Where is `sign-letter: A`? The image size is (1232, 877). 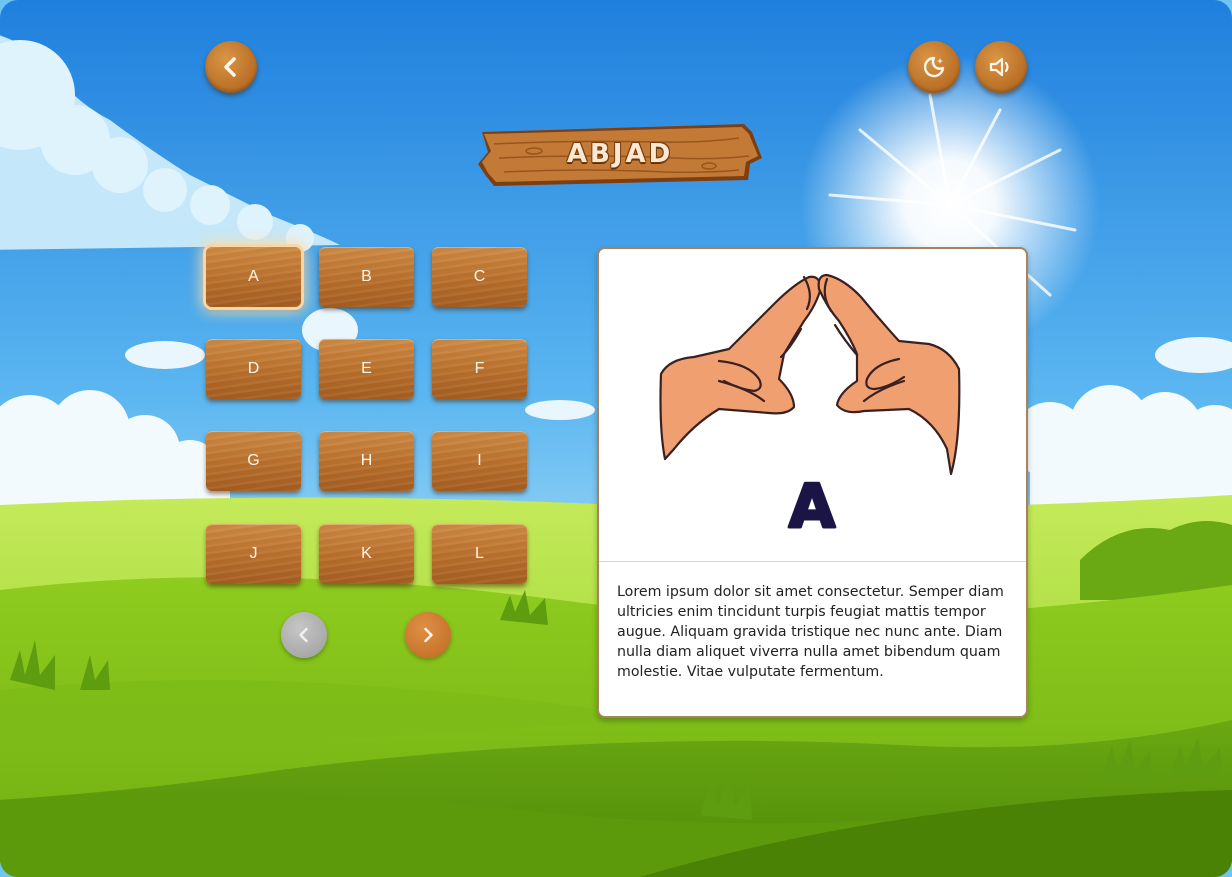 sign-letter: A is located at coordinates (812, 507).